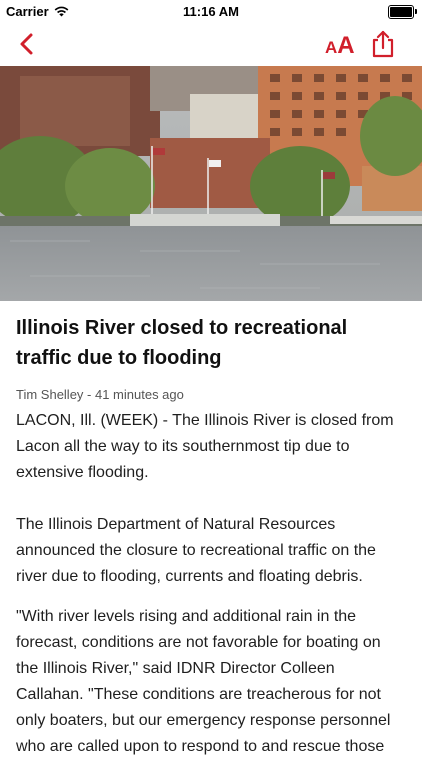 The width and height of the screenshot is (422, 760). I want to click on status-bar: Carrier 11:16 AM, so click(211, 11).